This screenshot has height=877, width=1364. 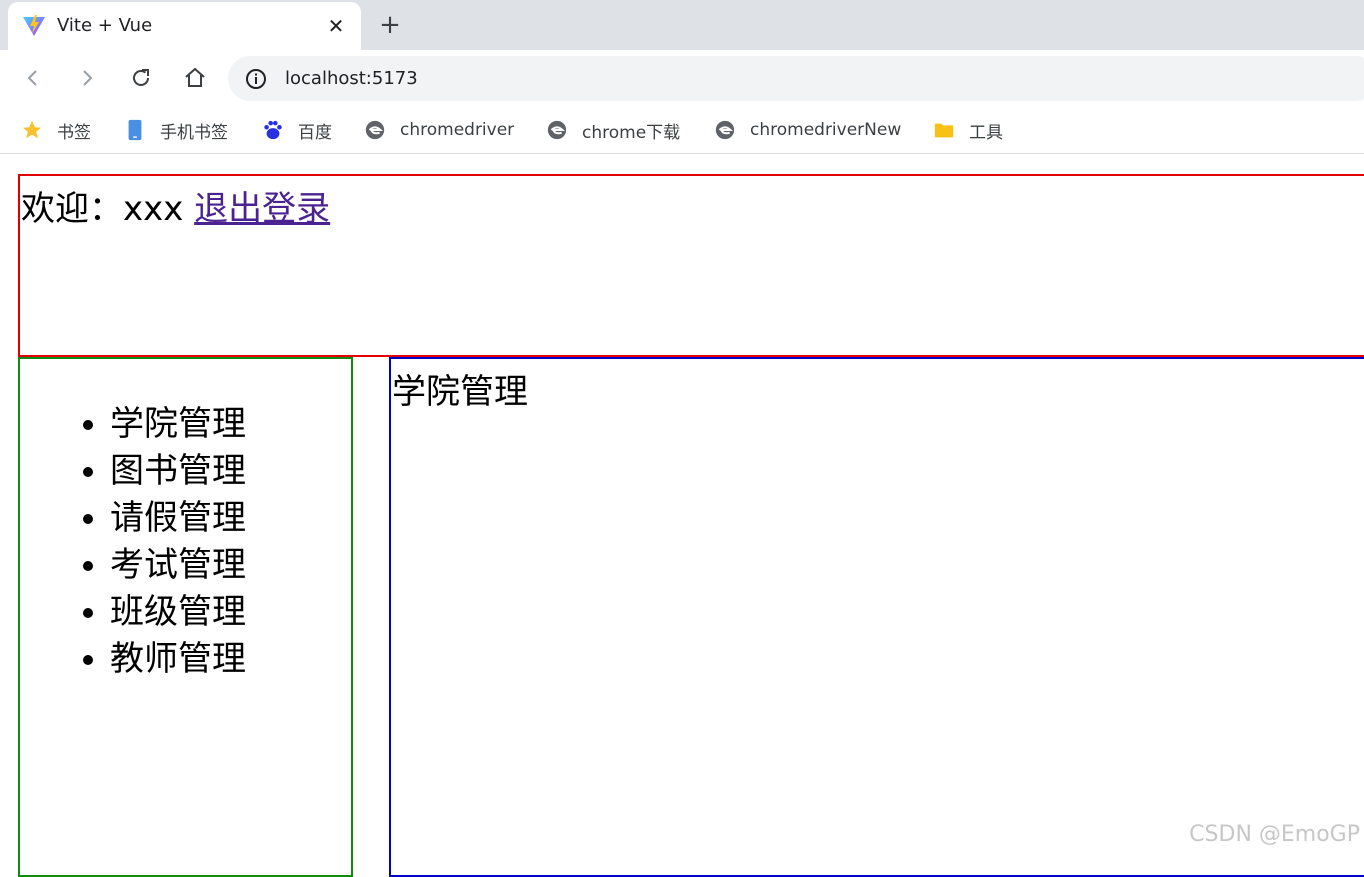 I want to click on sidebar-item-books: 图书管理, so click(x=178, y=471).